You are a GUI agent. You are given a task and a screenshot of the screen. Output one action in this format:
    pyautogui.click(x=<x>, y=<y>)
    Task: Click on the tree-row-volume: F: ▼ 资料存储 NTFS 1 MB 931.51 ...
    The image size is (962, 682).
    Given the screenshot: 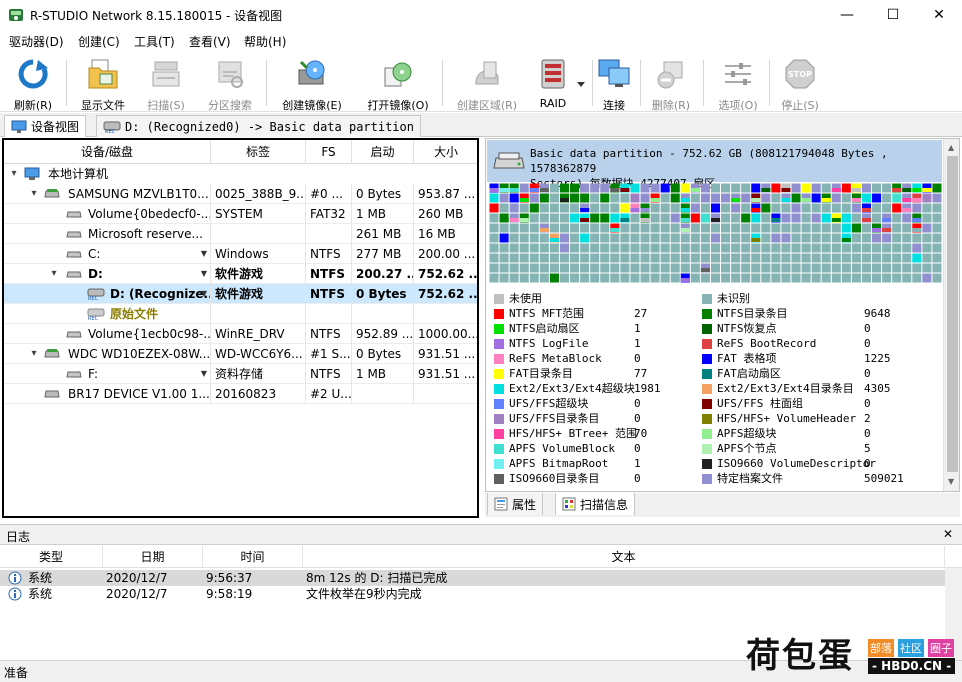 What is the action you would take?
    pyautogui.click(x=240, y=374)
    